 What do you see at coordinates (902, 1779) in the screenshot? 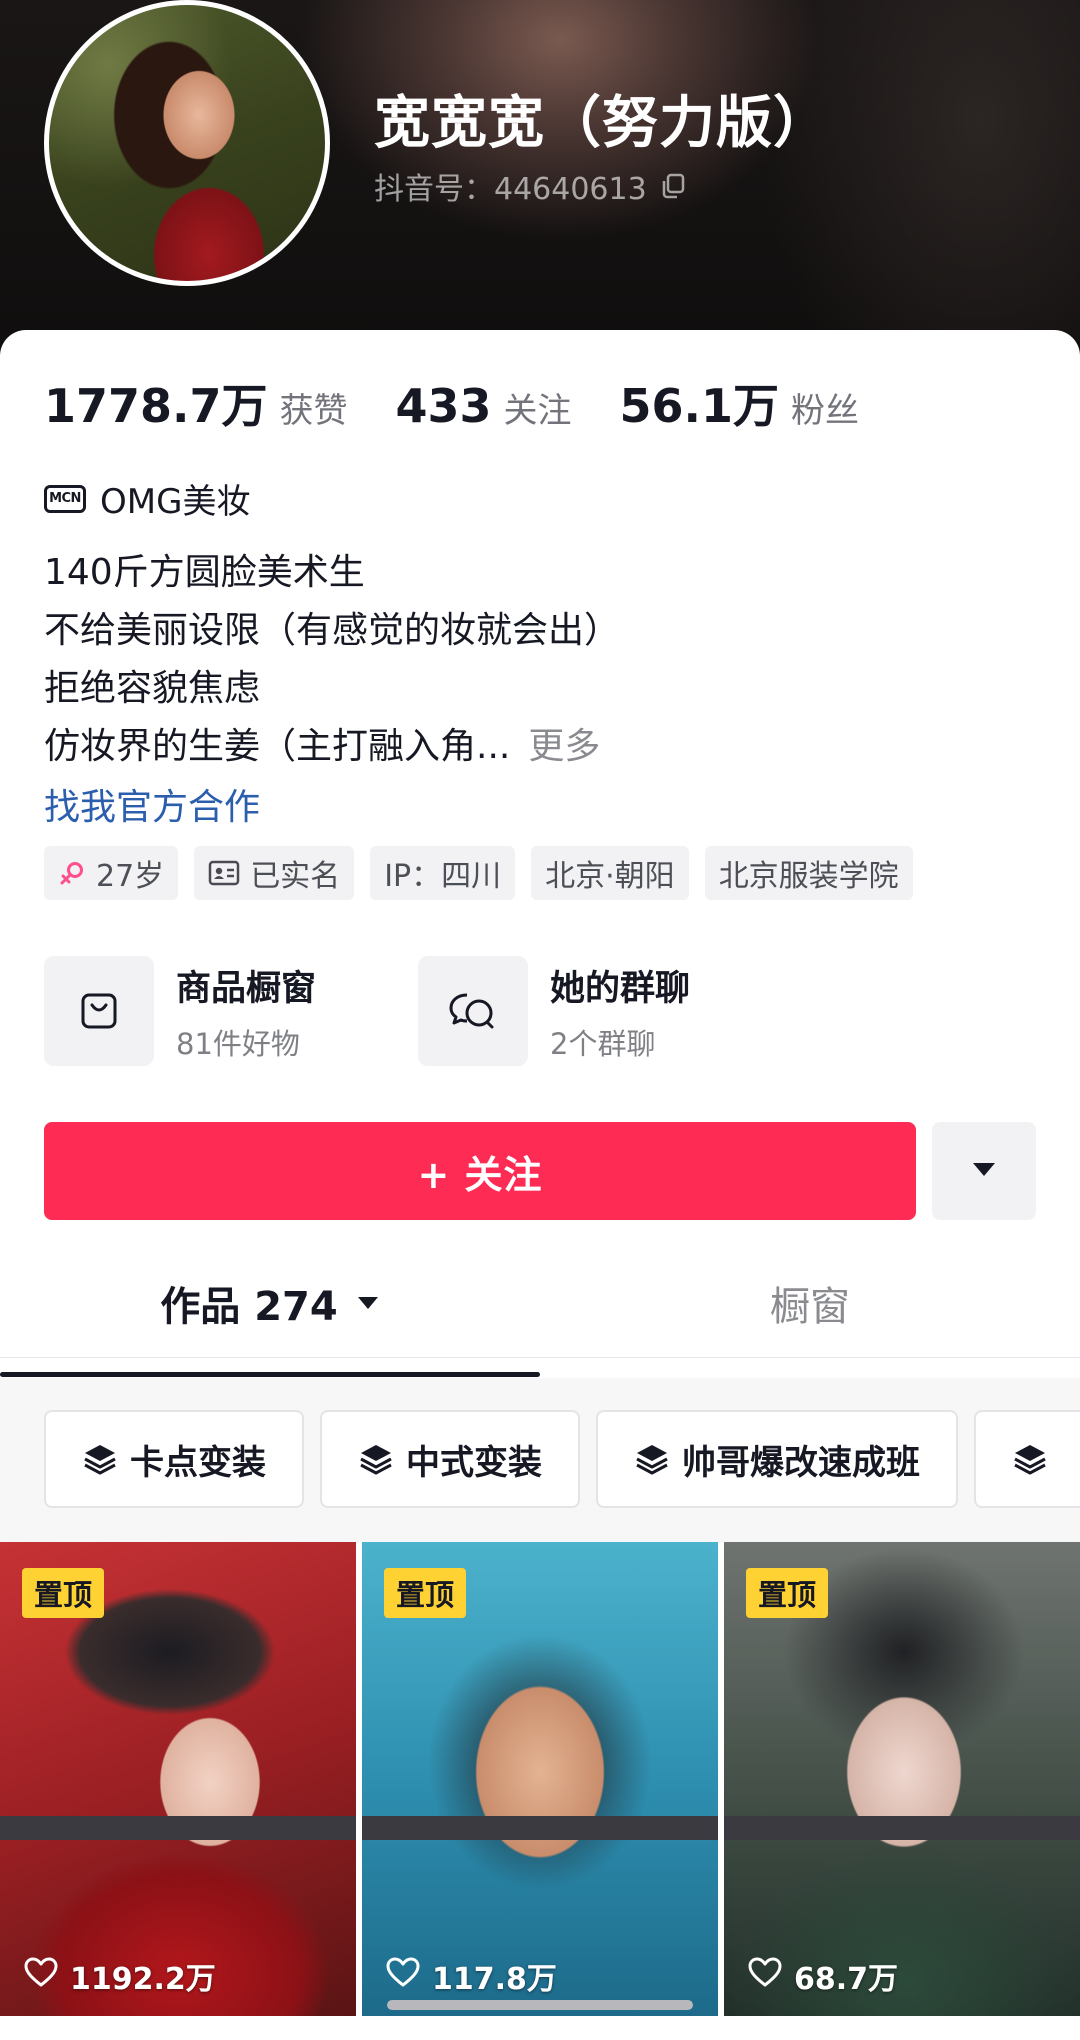
I see `video-tile: 置顶 68.7万` at bounding box center [902, 1779].